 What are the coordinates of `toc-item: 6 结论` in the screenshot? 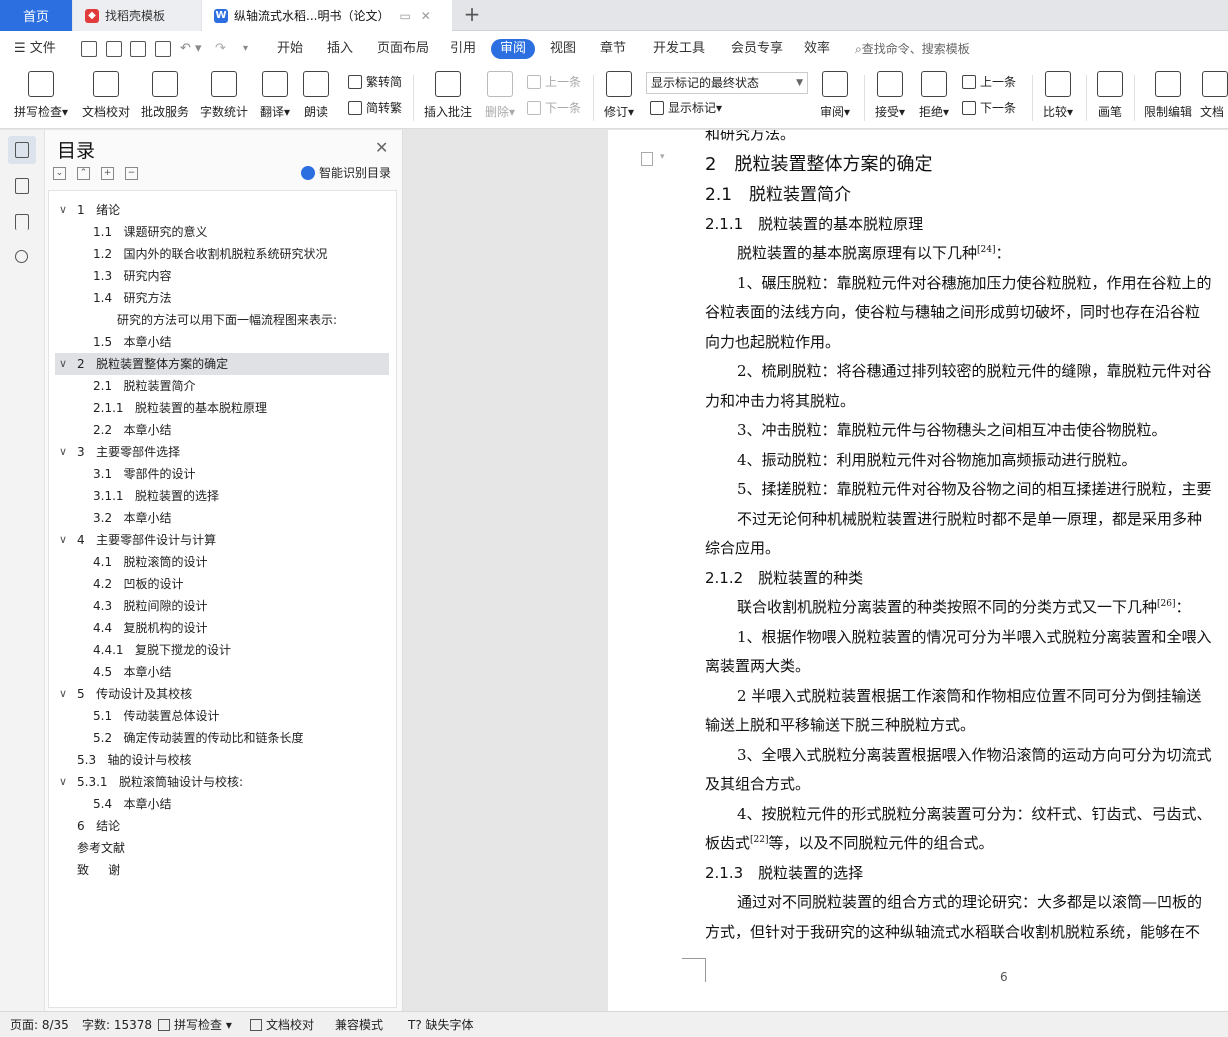 It's located at (222, 826).